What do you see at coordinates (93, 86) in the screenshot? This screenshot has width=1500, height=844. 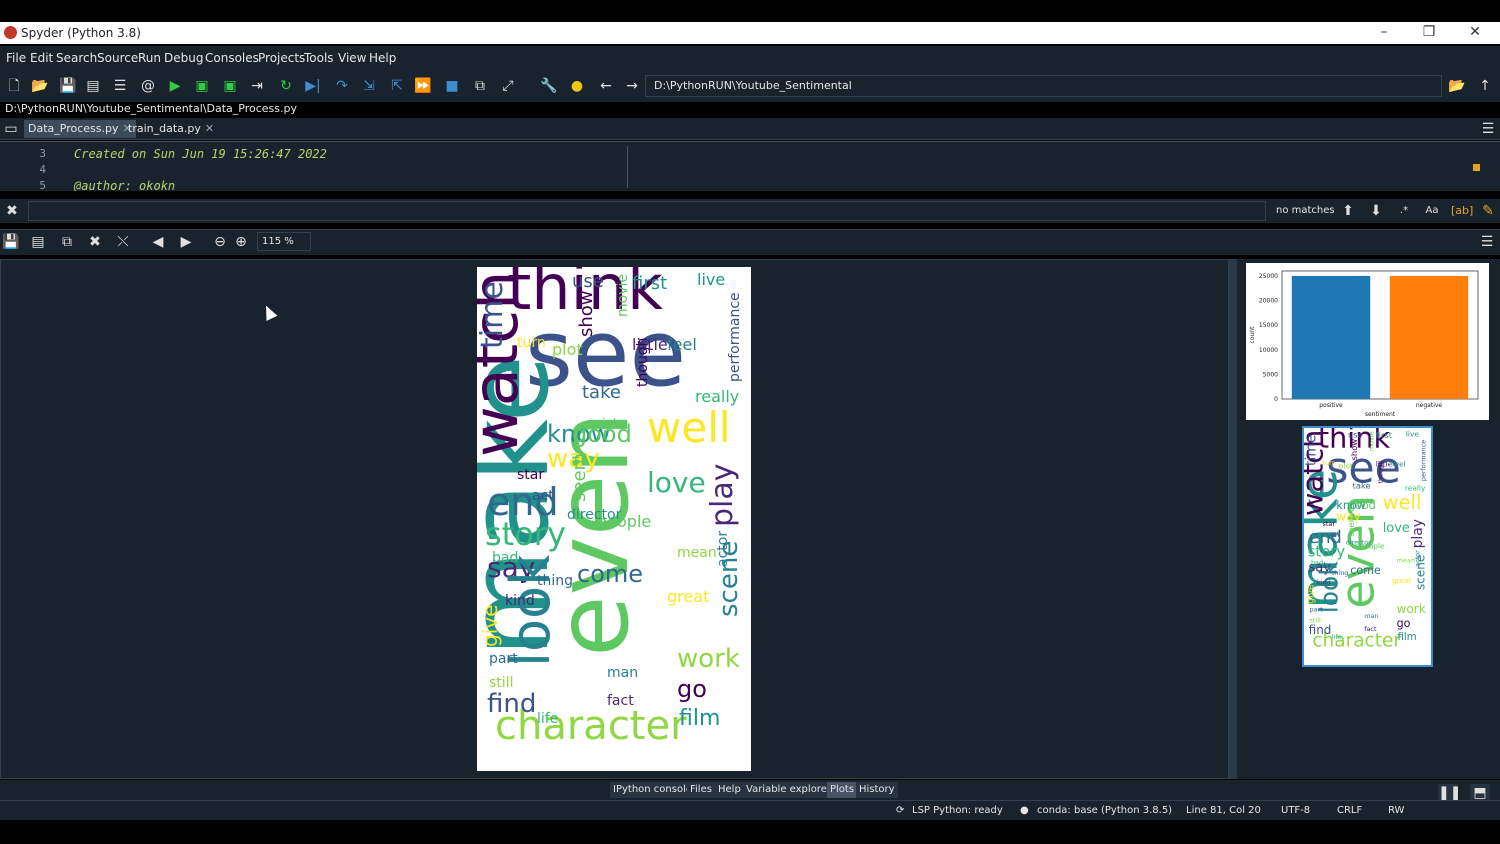 I see `save-all-icon: ▤` at bounding box center [93, 86].